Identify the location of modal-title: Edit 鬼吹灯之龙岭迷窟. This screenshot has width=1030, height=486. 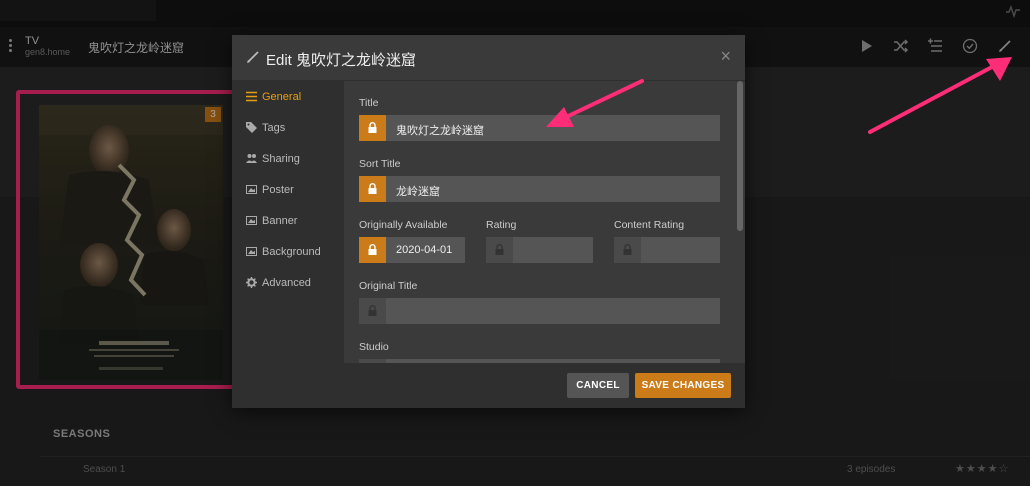
(341, 60).